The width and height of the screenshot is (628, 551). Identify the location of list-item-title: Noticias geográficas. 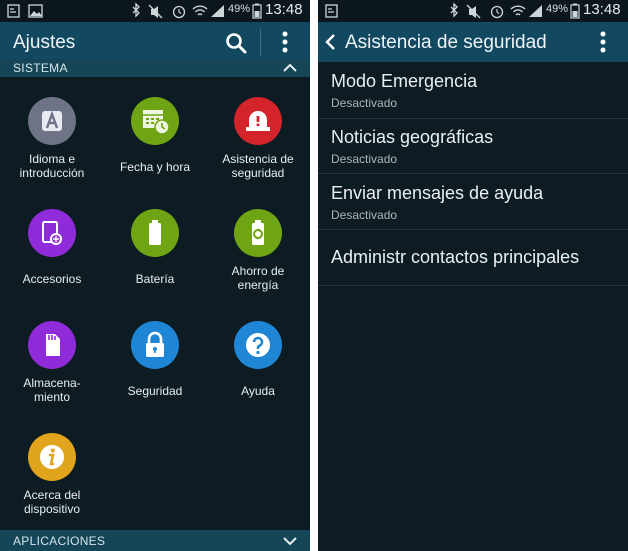
(412, 137).